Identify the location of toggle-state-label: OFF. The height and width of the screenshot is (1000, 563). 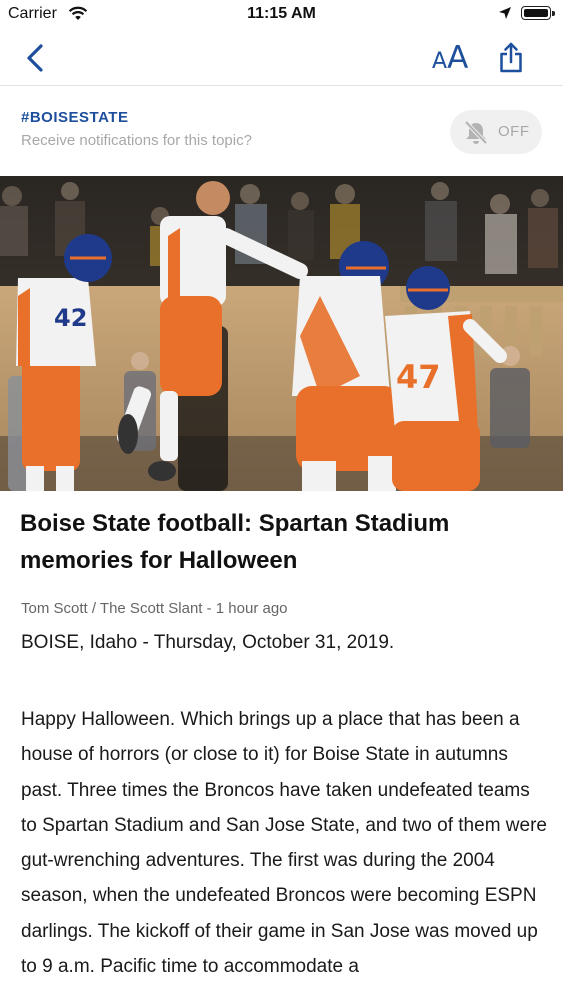
(514, 131).